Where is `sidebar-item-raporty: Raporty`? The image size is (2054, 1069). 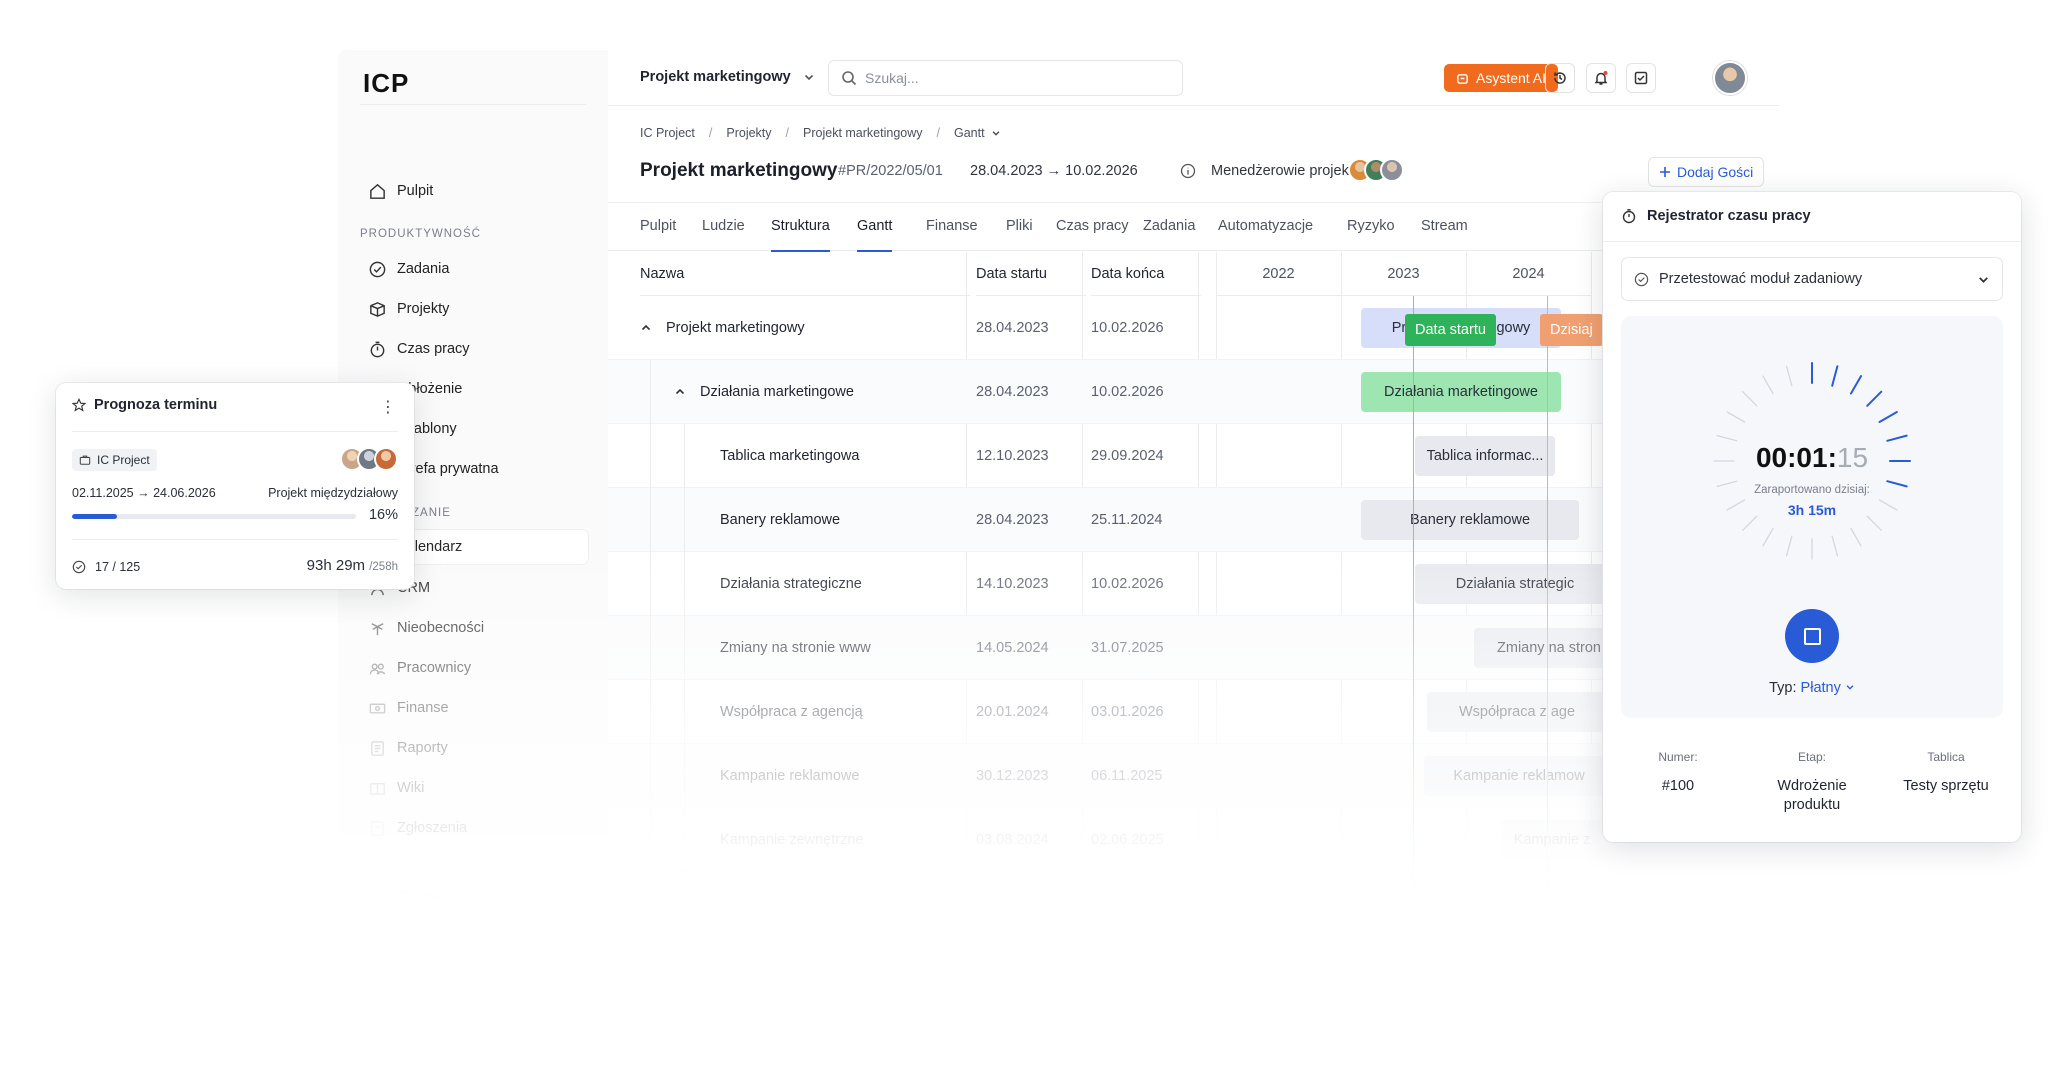
sidebar-item-raporty: Raporty is located at coordinates (475, 748).